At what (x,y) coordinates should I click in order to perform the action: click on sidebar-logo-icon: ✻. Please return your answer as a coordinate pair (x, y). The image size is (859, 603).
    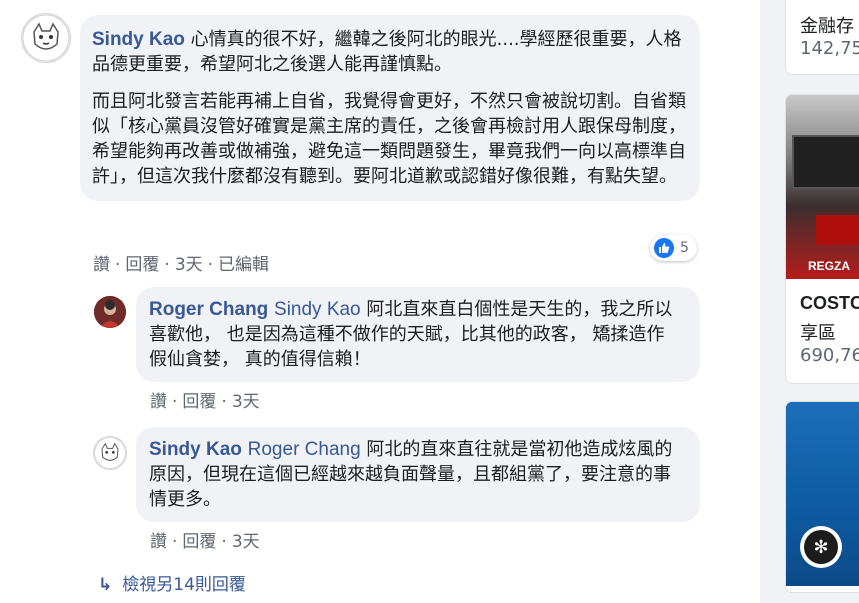
    Looking at the image, I should click on (821, 547).